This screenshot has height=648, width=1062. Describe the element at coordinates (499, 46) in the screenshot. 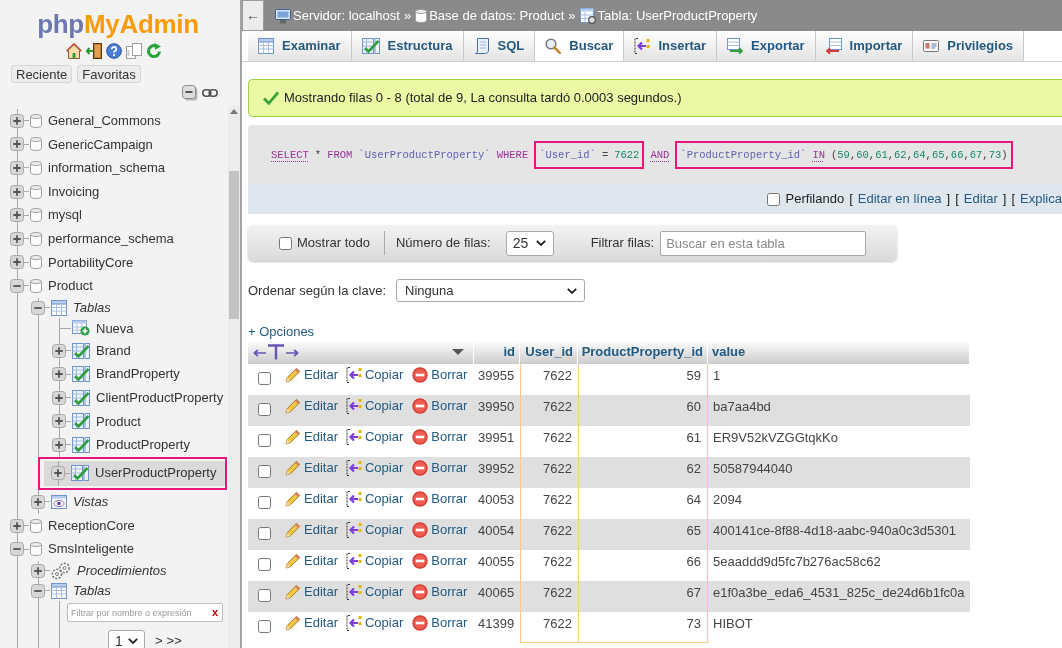

I see `tab: SQL` at that location.